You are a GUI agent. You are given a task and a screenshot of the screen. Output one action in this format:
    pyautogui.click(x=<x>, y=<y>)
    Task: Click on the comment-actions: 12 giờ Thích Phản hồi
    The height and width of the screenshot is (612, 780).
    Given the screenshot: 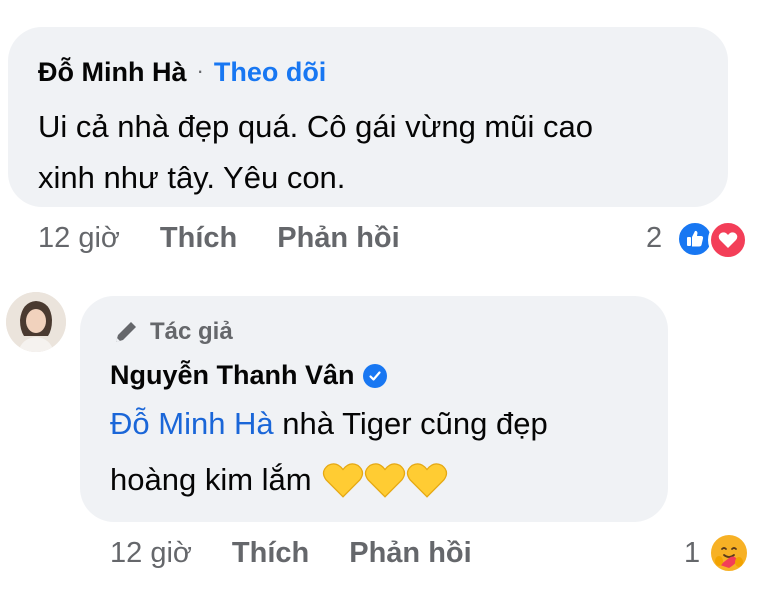 What is the action you would take?
    pyautogui.click(x=219, y=238)
    